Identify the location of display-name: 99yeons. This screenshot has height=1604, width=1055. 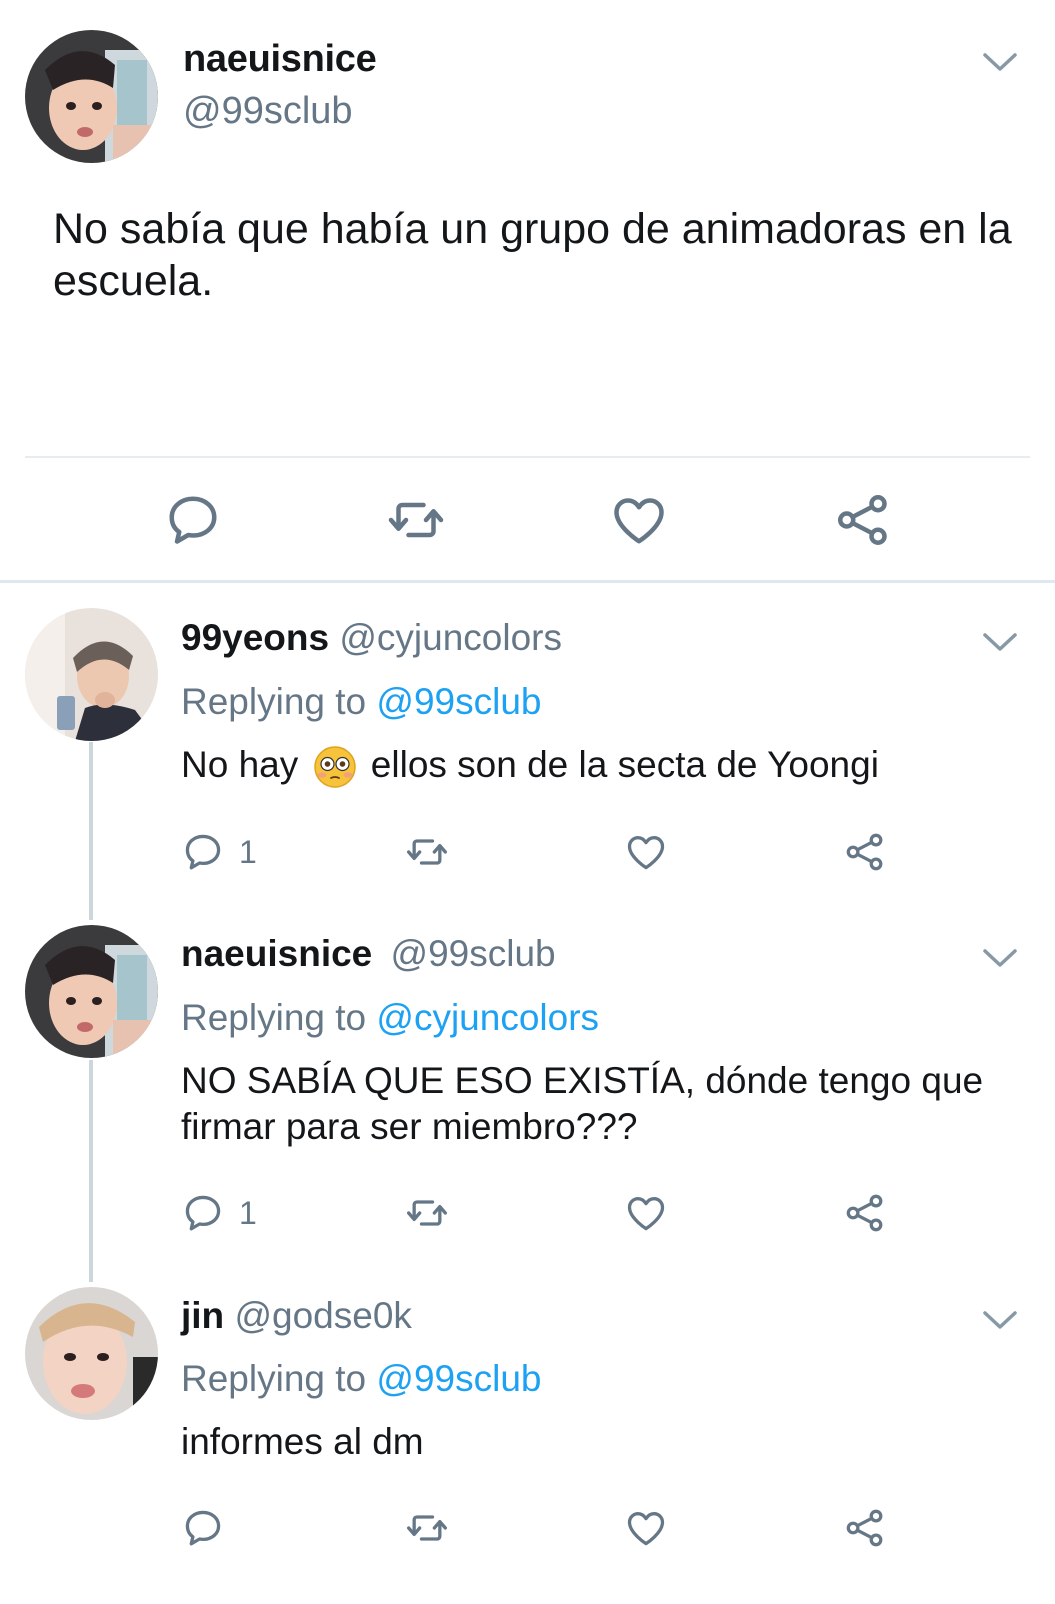
(255, 637).